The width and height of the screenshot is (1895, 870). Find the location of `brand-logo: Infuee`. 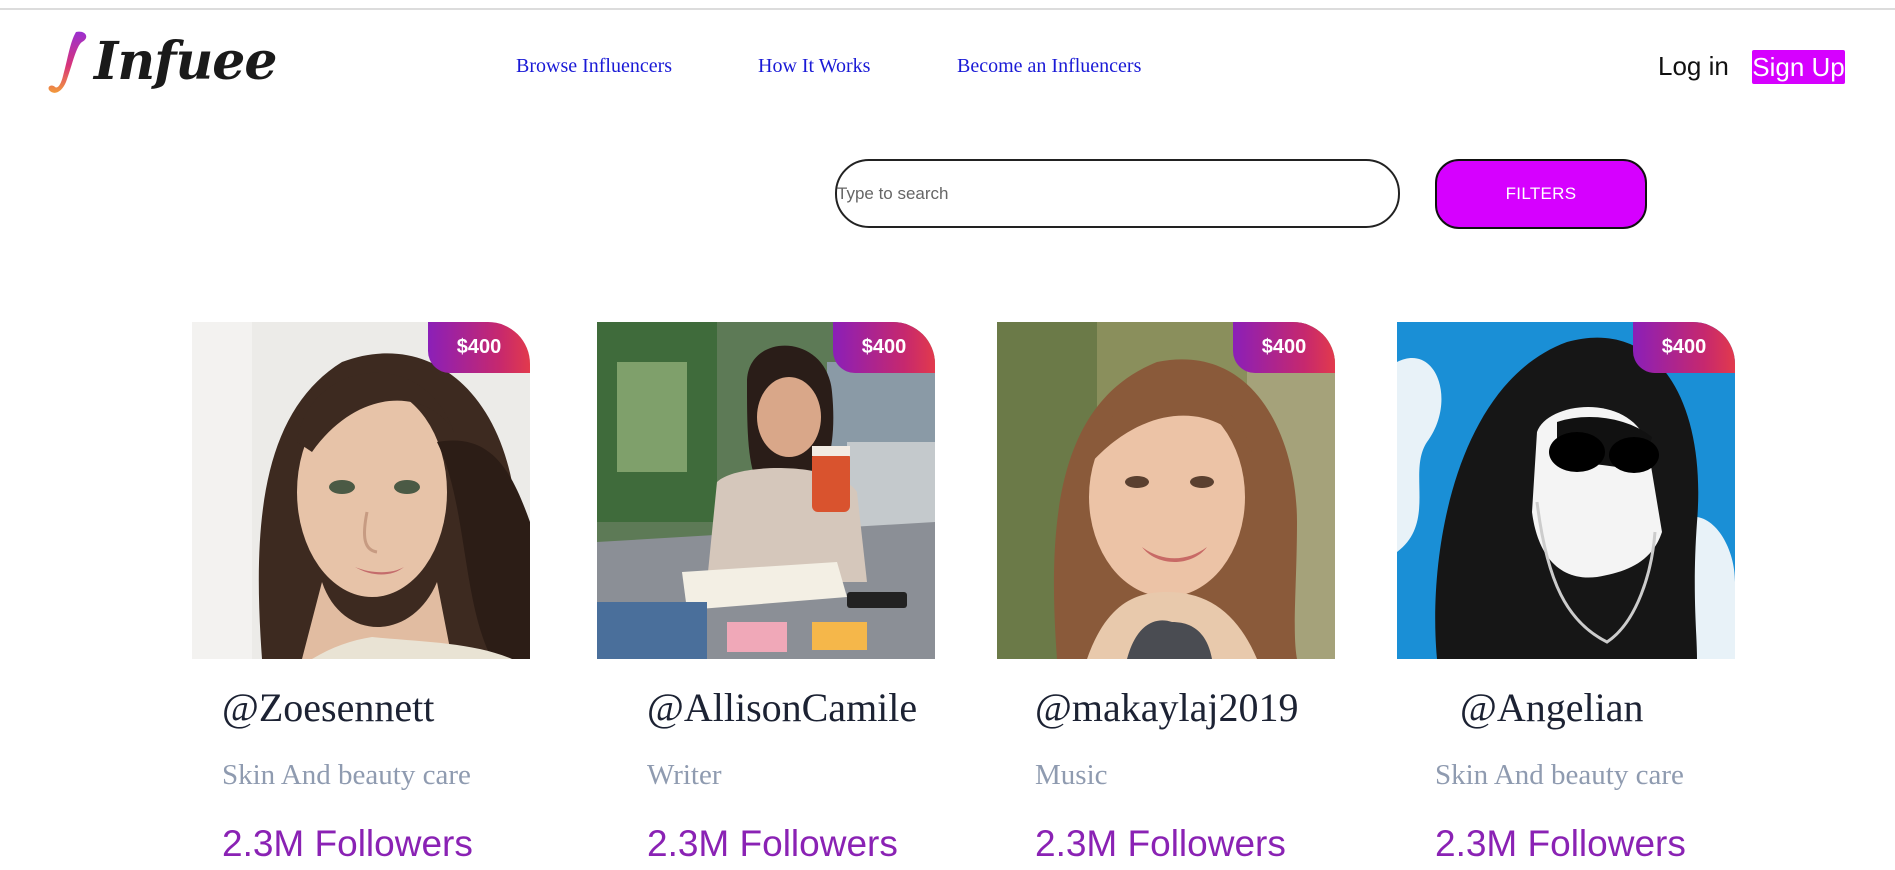

brand-logo: Infuee is located at coordinates (161, 62).